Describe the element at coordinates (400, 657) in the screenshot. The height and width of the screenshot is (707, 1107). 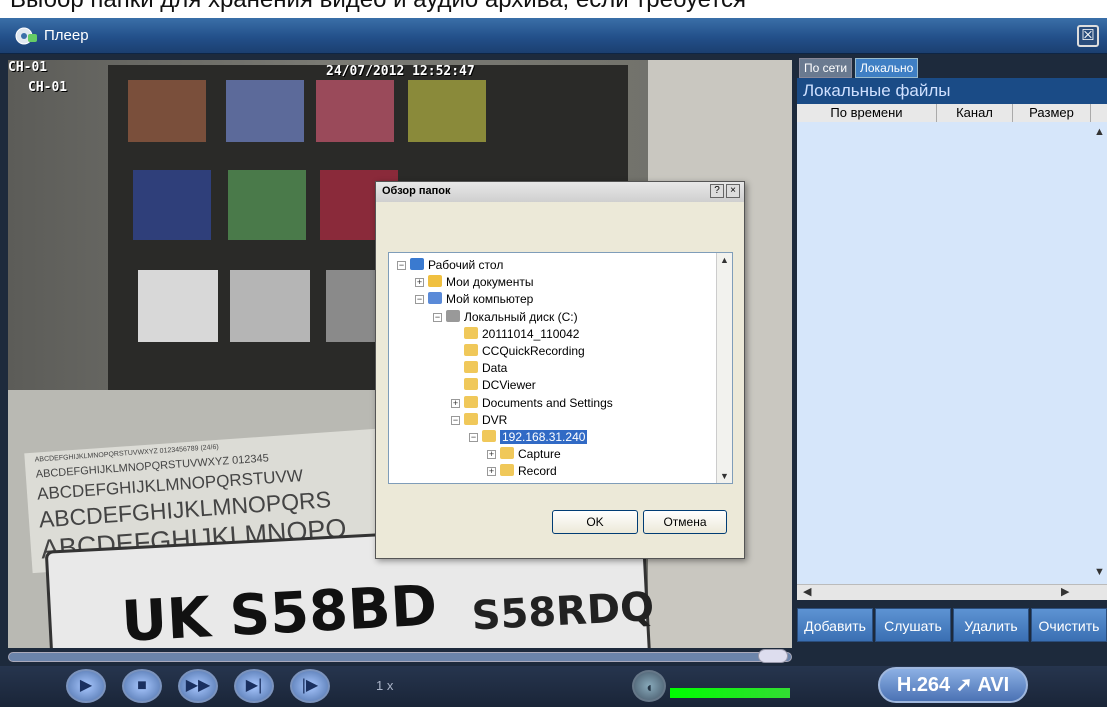
I see `seek-bar` at that location.